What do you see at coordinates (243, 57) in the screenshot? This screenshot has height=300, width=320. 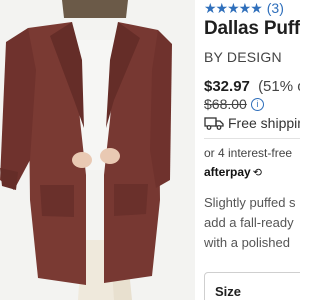 I see `product-brand: BY DESIGN` at bounding box center [243, 57].